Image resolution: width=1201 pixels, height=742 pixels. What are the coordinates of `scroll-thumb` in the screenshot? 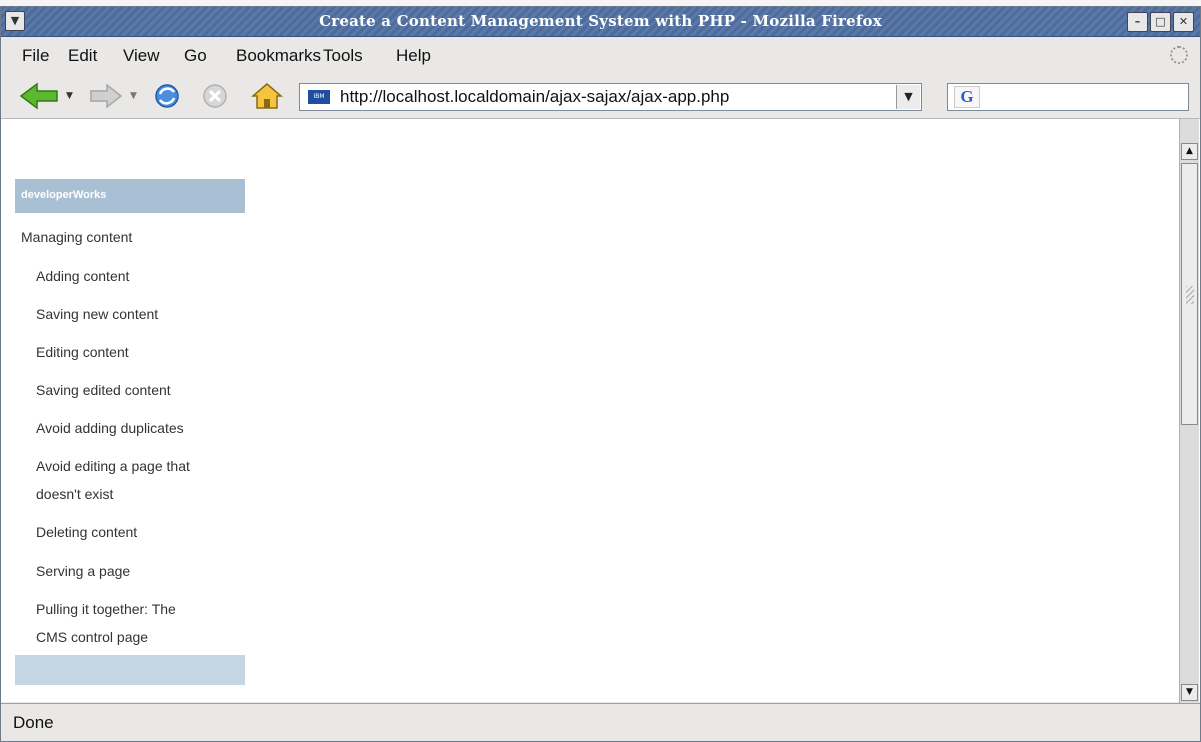 It's located at (1189, 294).